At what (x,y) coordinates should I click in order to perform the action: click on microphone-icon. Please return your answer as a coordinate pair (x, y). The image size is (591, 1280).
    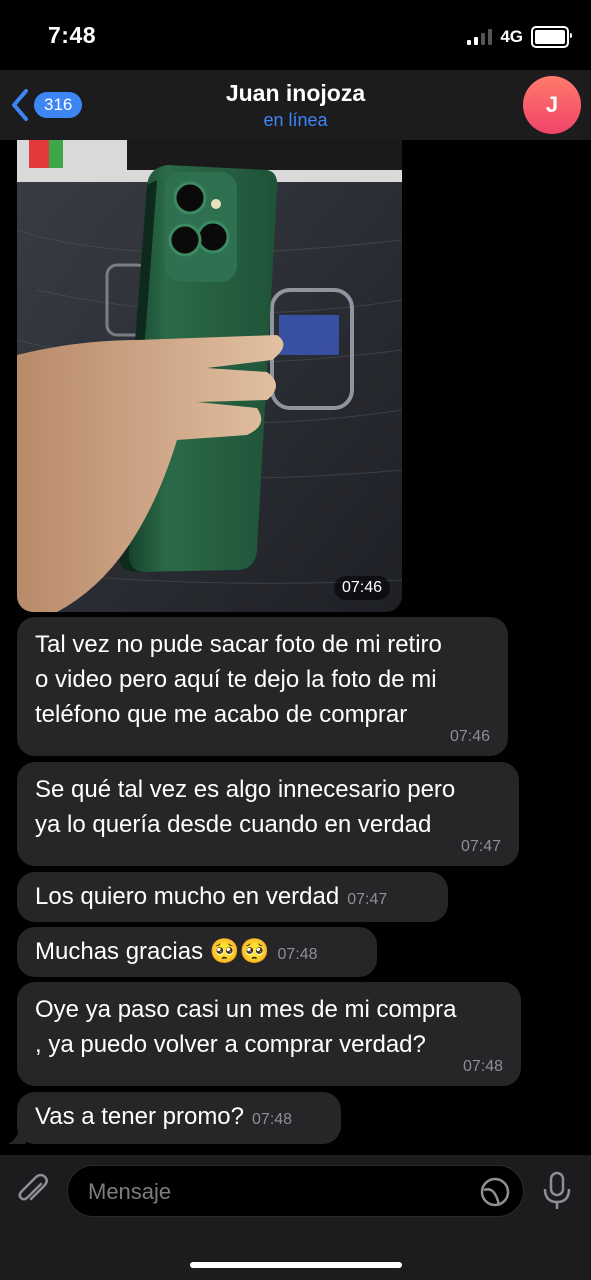
    Looking at the image, I should click on (557, 1191).